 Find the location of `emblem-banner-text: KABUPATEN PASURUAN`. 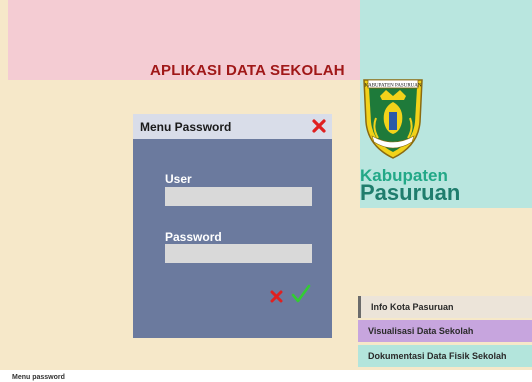

emblem-banner-text: KABUPATEN PASURUAN is located at coordinates (392, 86).